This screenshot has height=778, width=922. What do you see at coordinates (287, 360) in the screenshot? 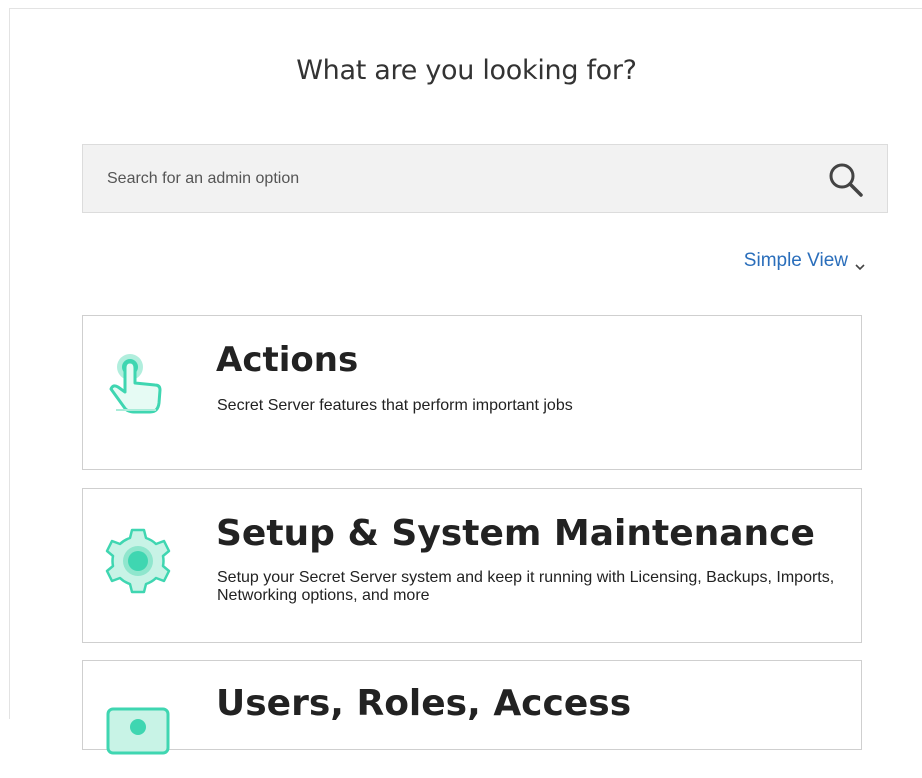
I see `card-title: Actions` at bounding box center [287, 360].